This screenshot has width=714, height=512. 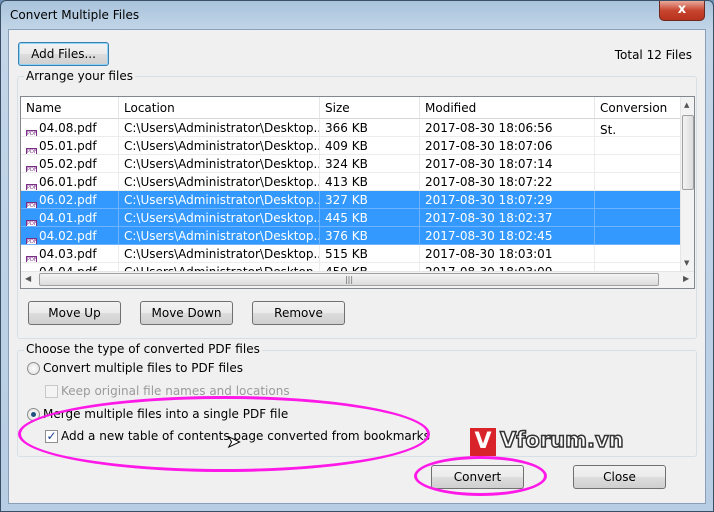 I want to click on cell-text: 324 KB, so click(x=346, y=164).